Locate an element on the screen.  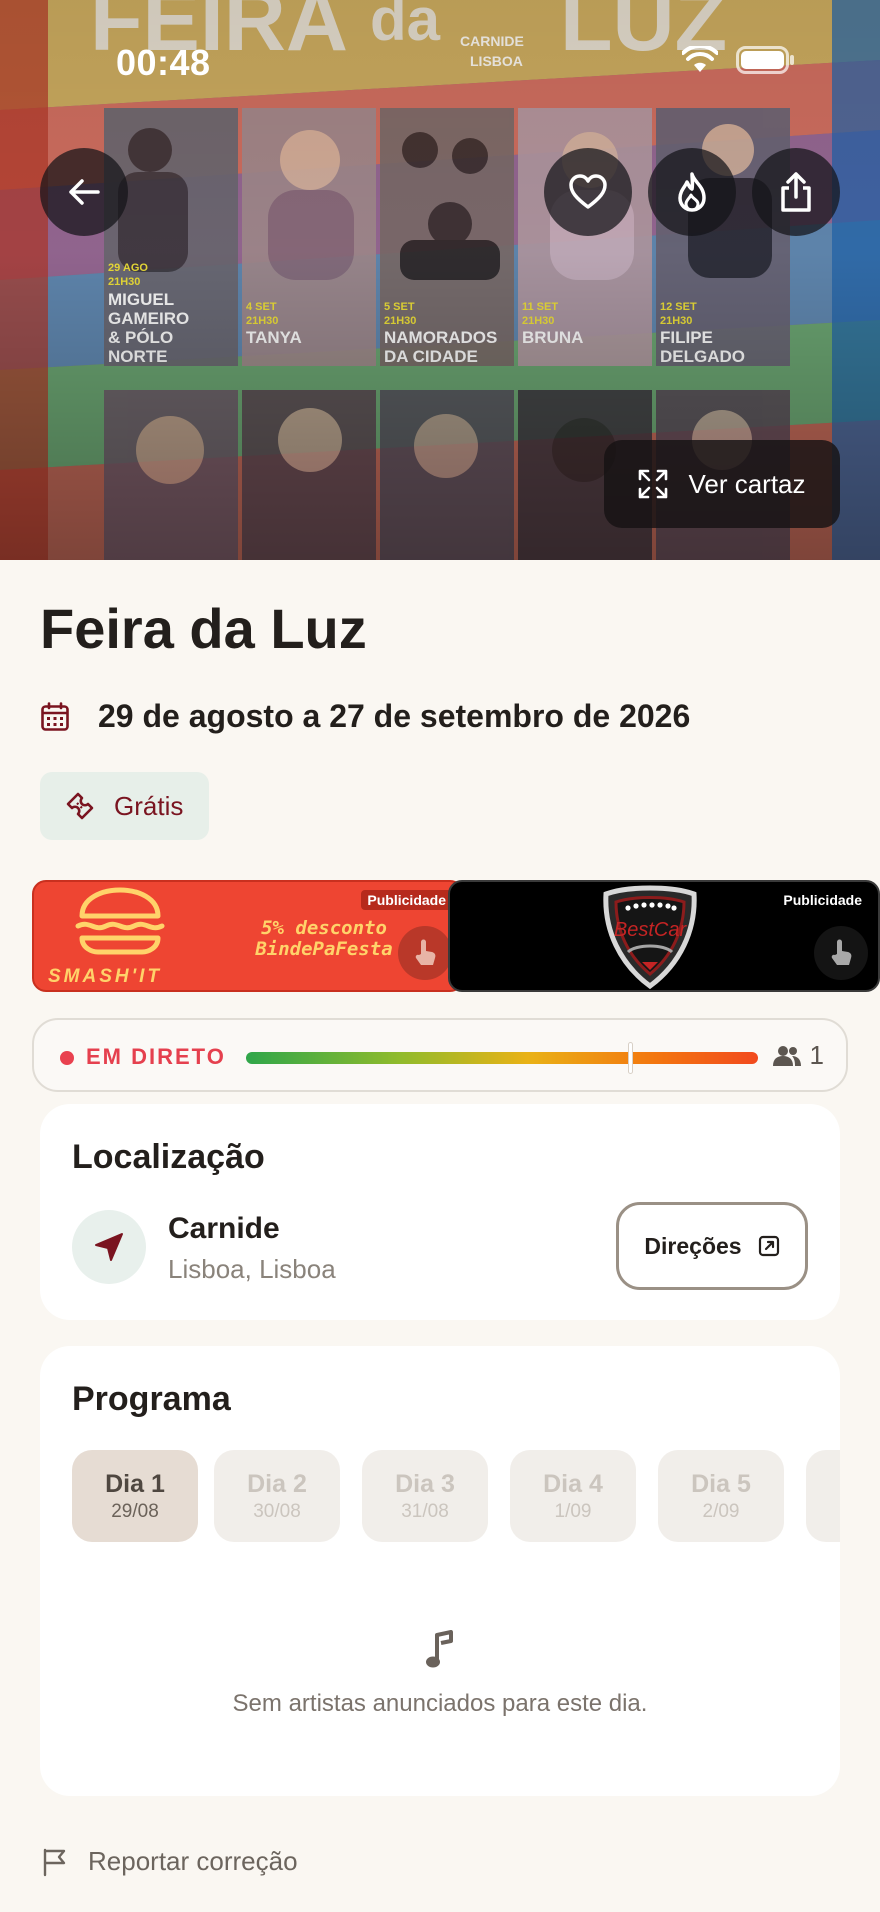
event-date: 29 de agosto a 27 de setembro de 2026 is located at coordinates (365, 716).